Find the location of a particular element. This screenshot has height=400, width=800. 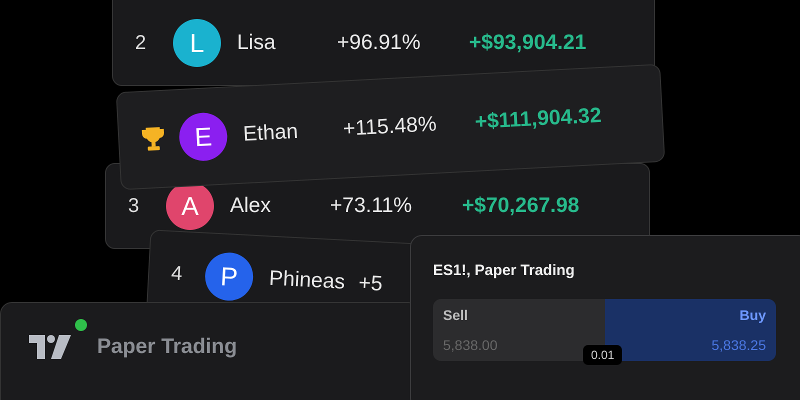

rank-number: 2 is located at coordinates (141, 43).